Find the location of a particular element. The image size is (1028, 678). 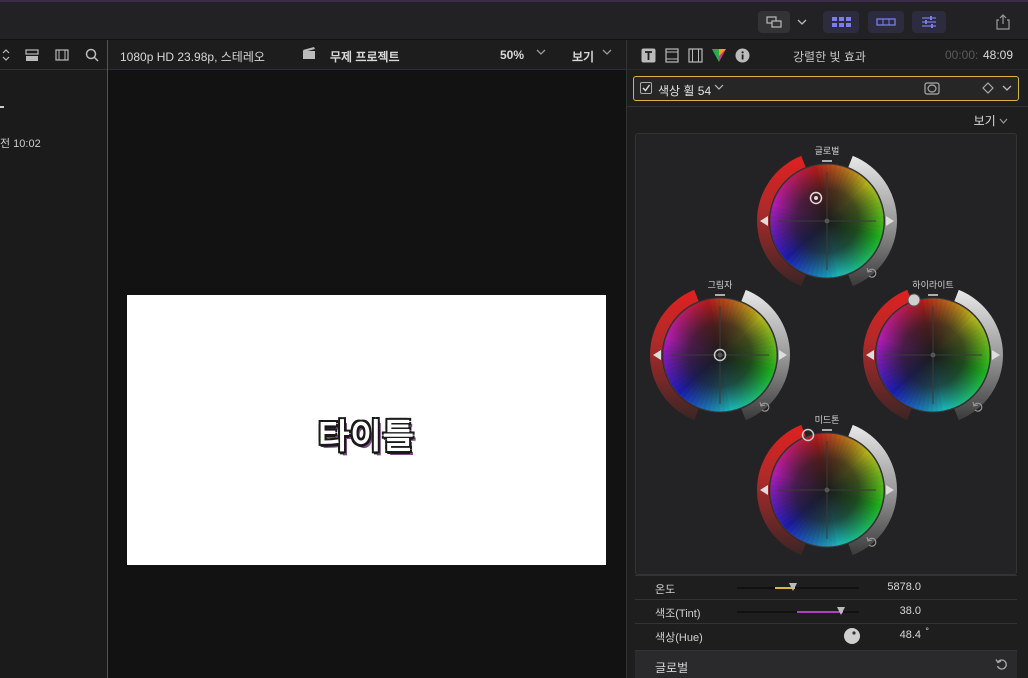

wheel-label-highlights: 하이라이트 is located at coordinates (933, 285).